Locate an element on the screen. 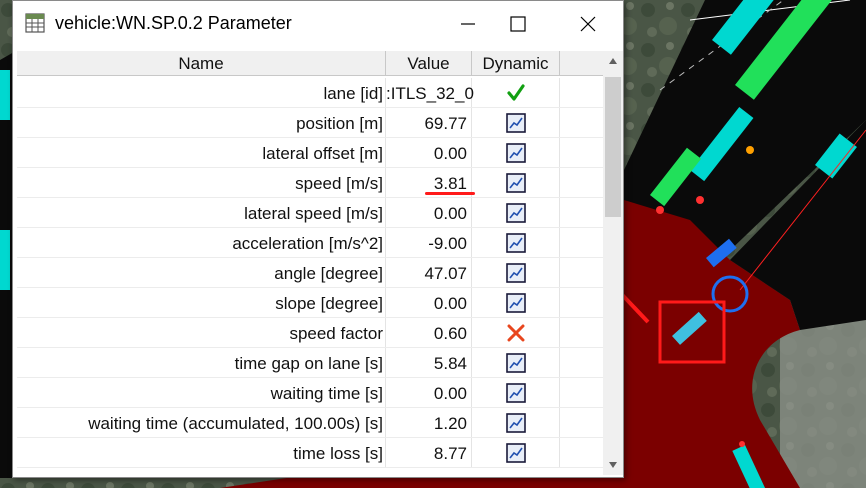 The width and height of the screenshot is (866, 488). scroll-down-button is located at coordinates (613, 465).